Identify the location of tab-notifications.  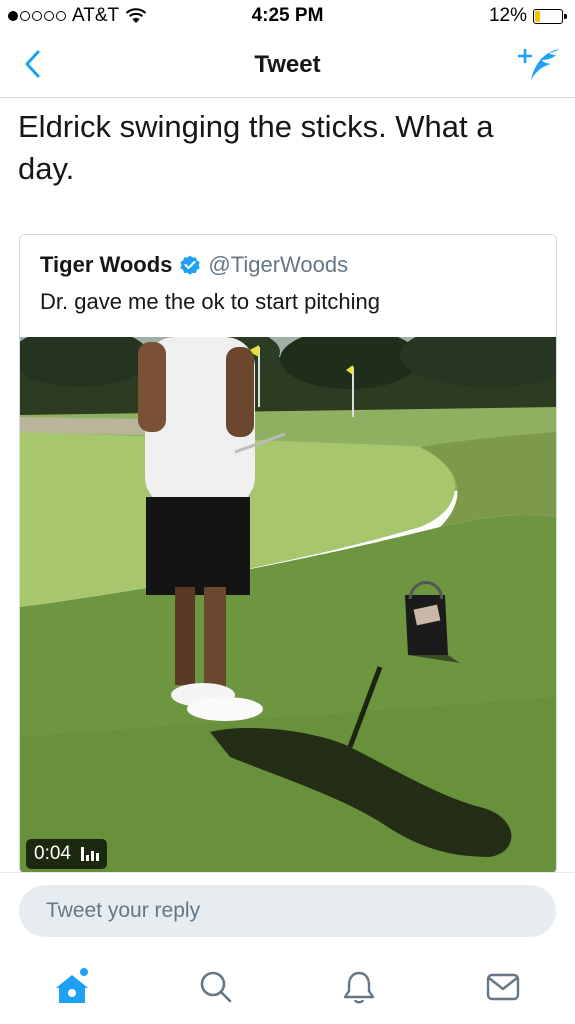
(360, 987).